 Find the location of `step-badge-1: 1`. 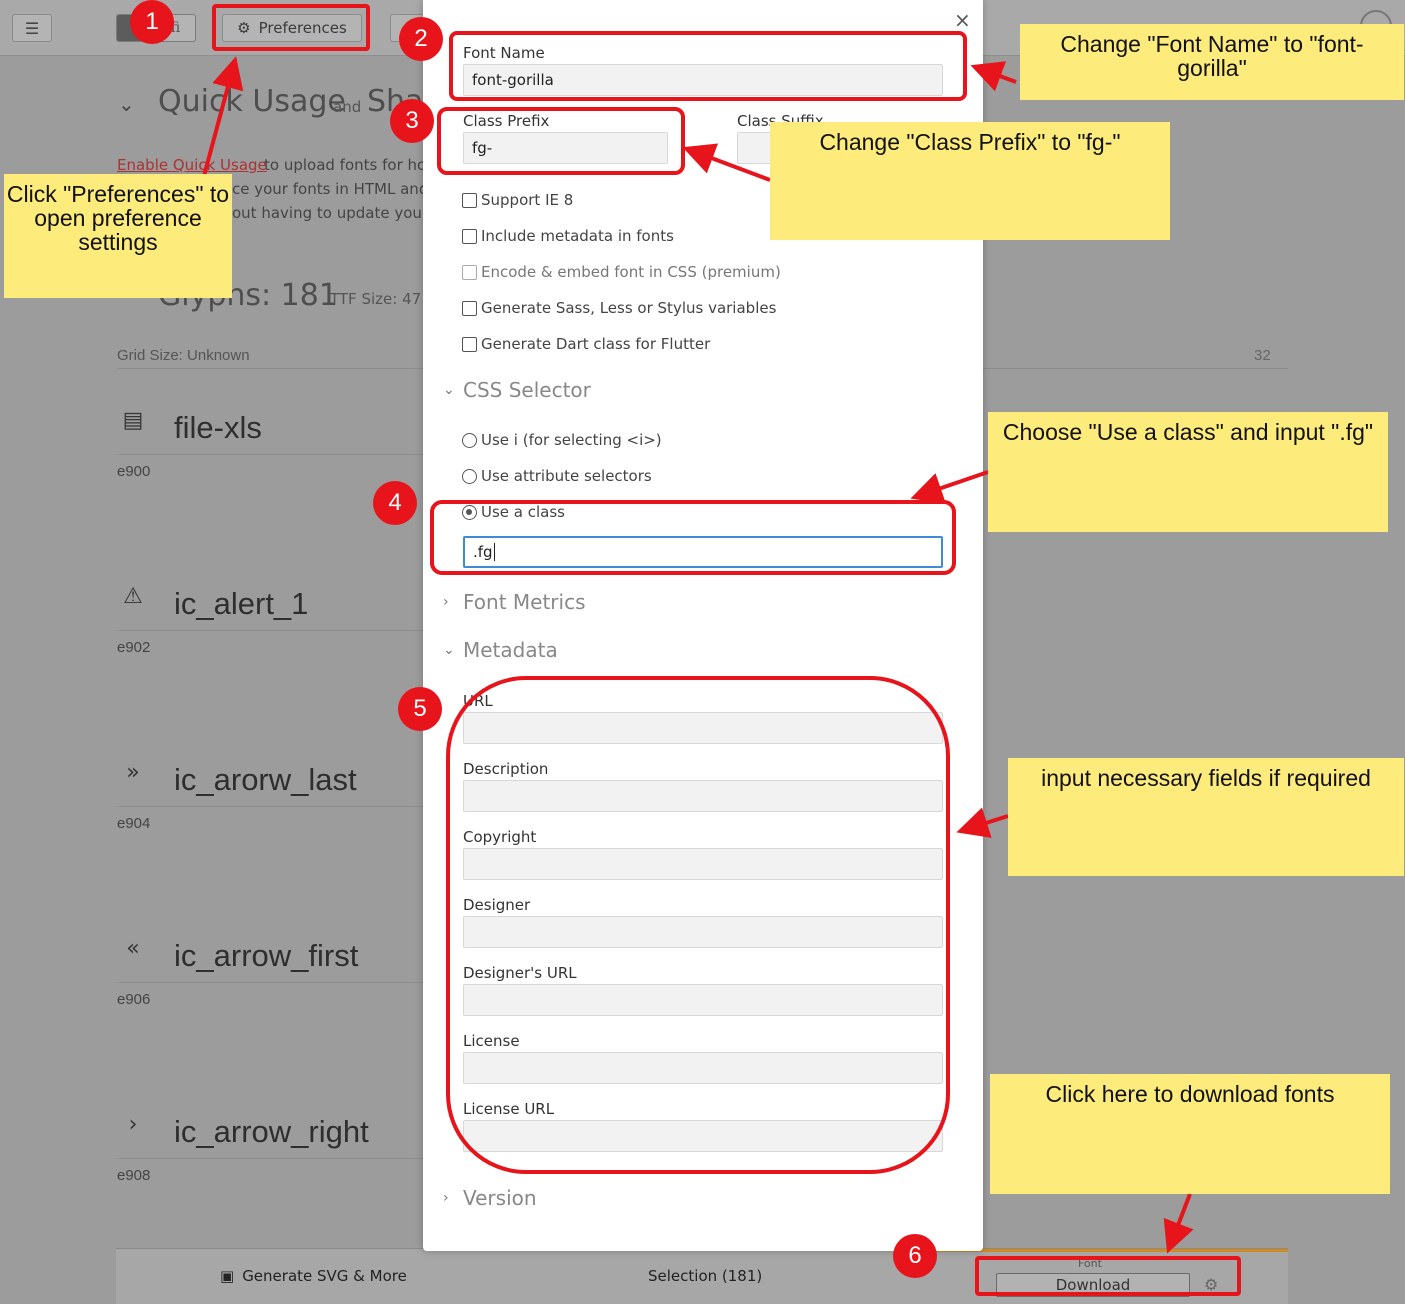

step-badge-1: 1 is located at coordinates (152, 22).